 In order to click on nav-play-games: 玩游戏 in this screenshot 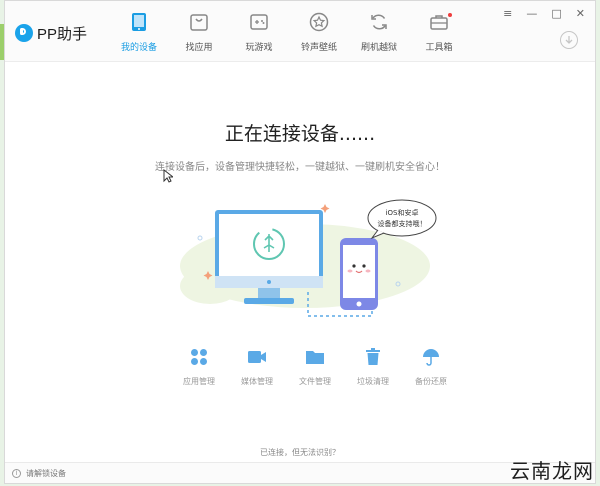, I will do `click(259, 35)`.